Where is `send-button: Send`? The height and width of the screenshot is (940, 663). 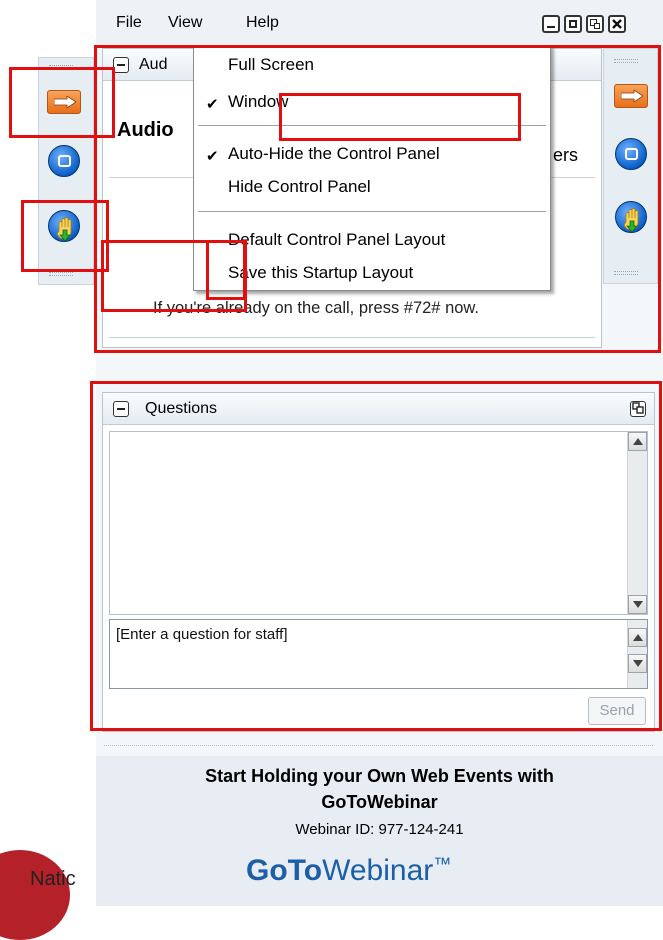 send-button: Send is located at coordinates (617, 711).